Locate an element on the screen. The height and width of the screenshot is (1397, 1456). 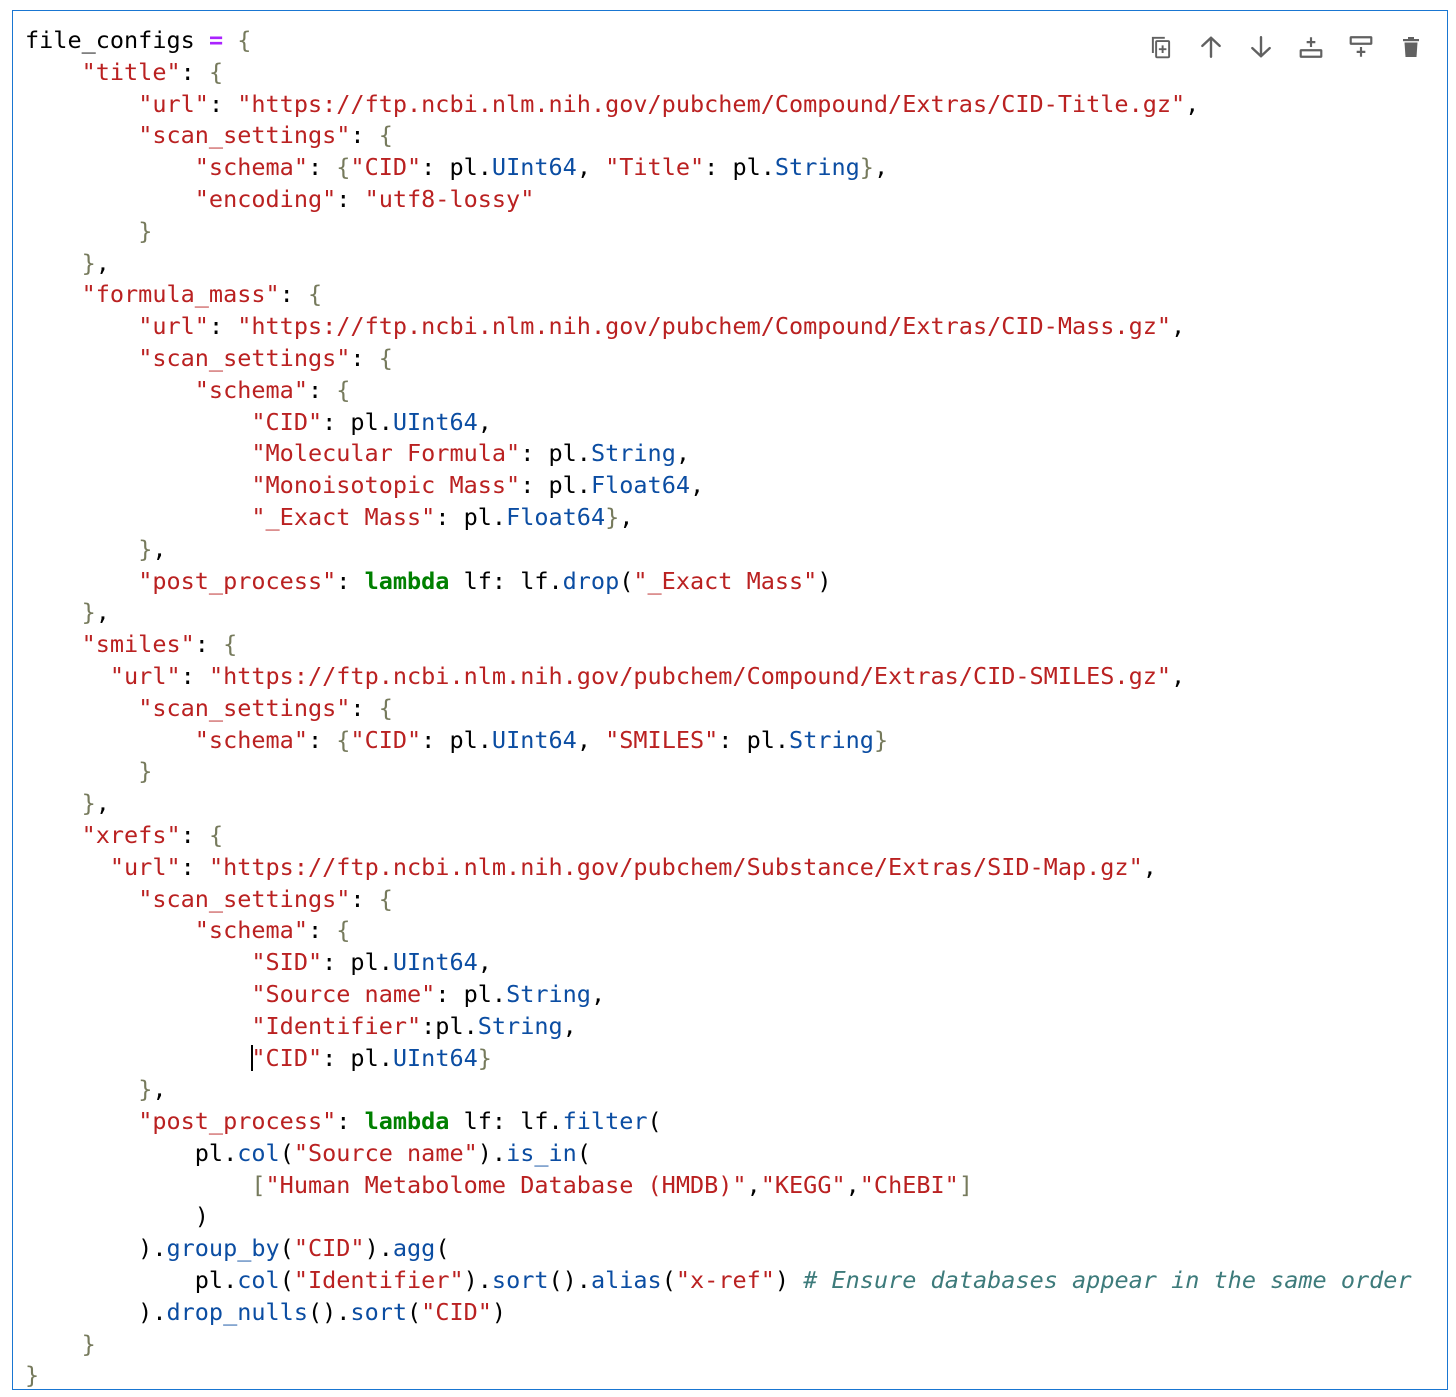
code-token-attr: String is located at coordinates (817, 167).